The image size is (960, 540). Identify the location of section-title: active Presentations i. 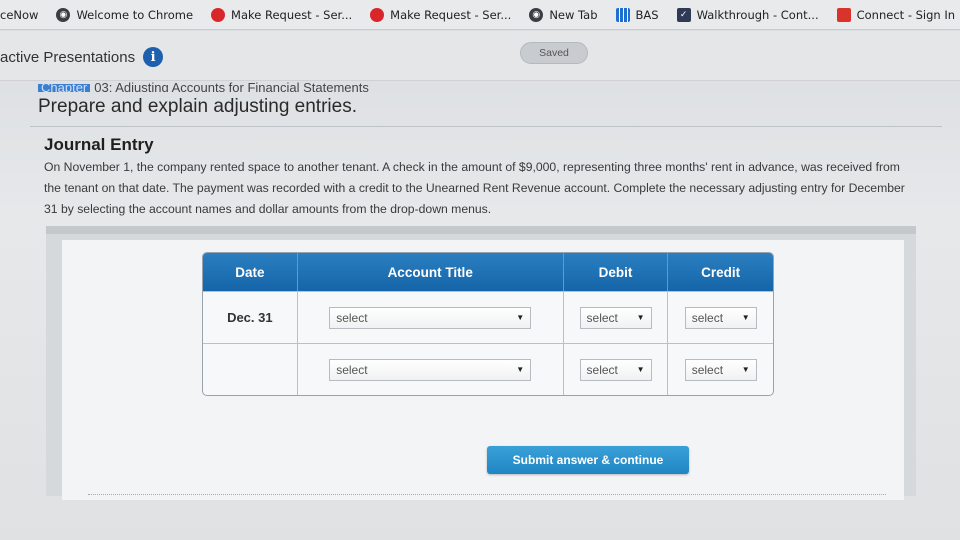
(82, 57).